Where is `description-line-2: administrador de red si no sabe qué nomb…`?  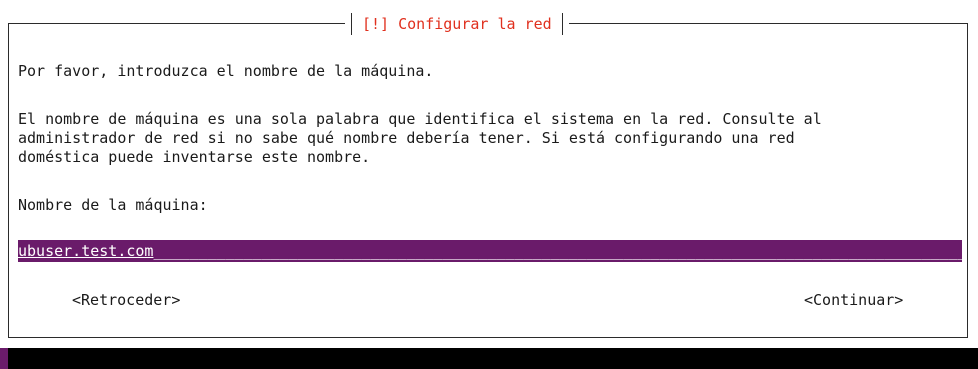 description-line-2: administrador de red si no sabe qué nomb… is located at coordinates (406, 138).